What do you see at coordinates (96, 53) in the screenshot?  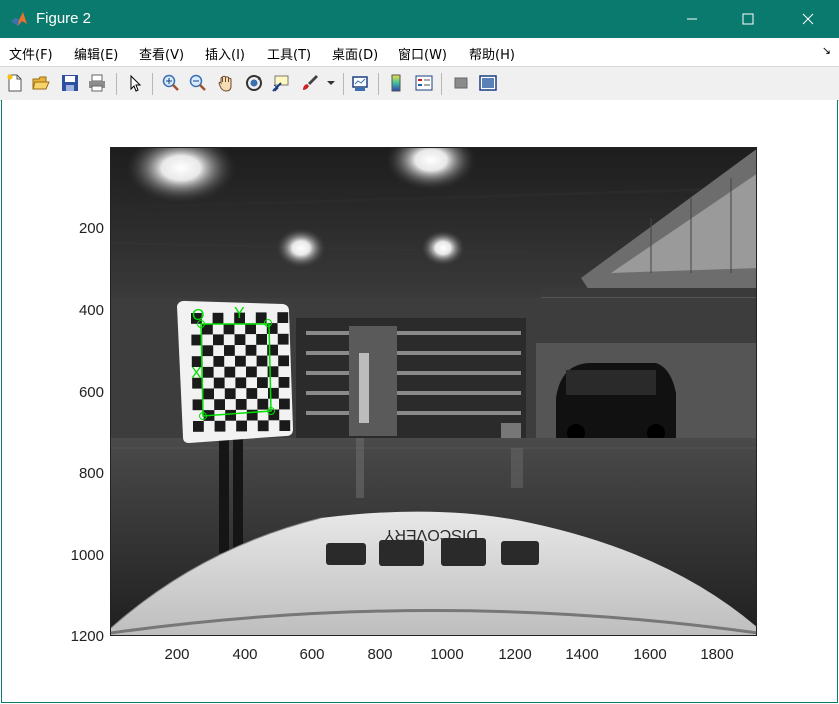 I see `menu-edit: 编辑(E)` at bounding box center [96, 53].